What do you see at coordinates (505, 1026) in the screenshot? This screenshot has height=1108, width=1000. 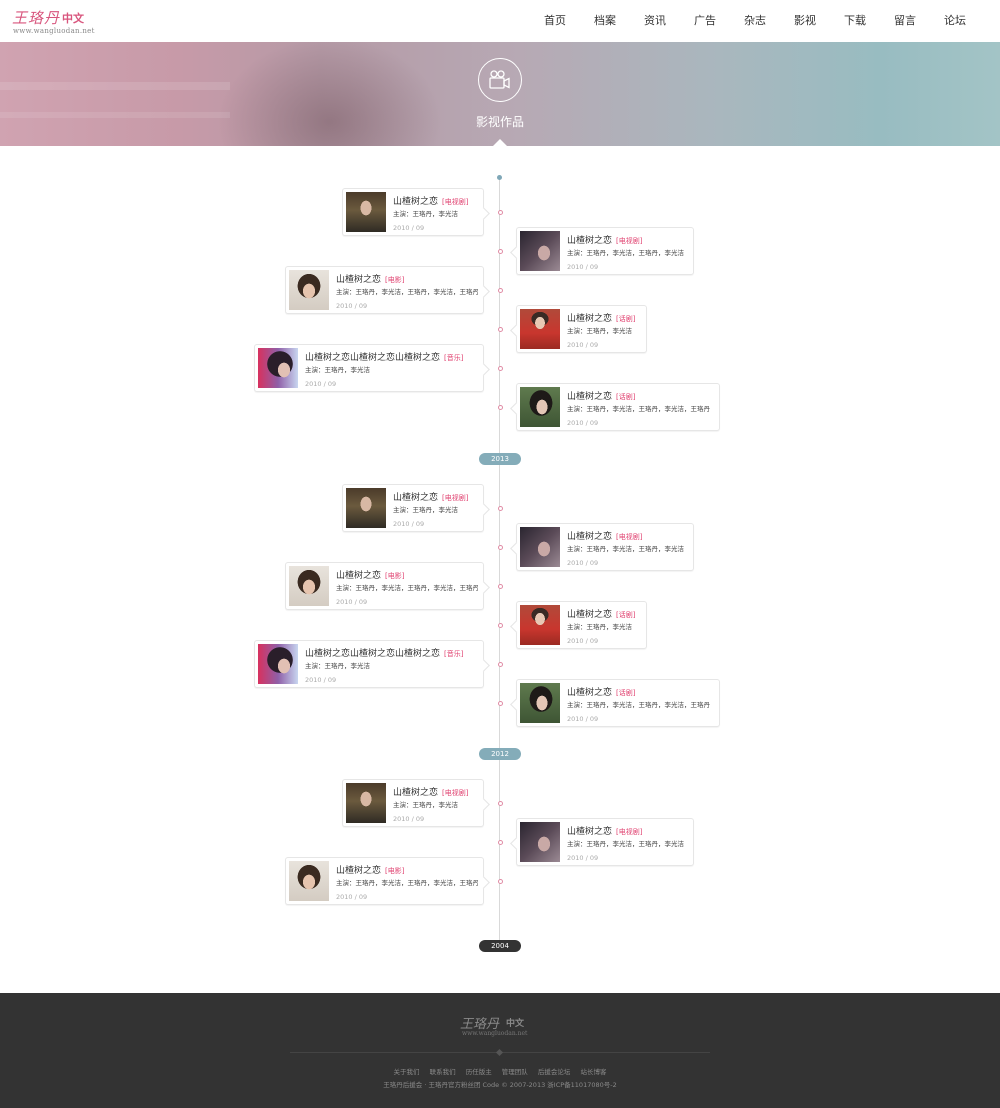 I see `footer-logo: 王珞丹 中文 www.wangluodan.net` at bounding box center [505, 1026].